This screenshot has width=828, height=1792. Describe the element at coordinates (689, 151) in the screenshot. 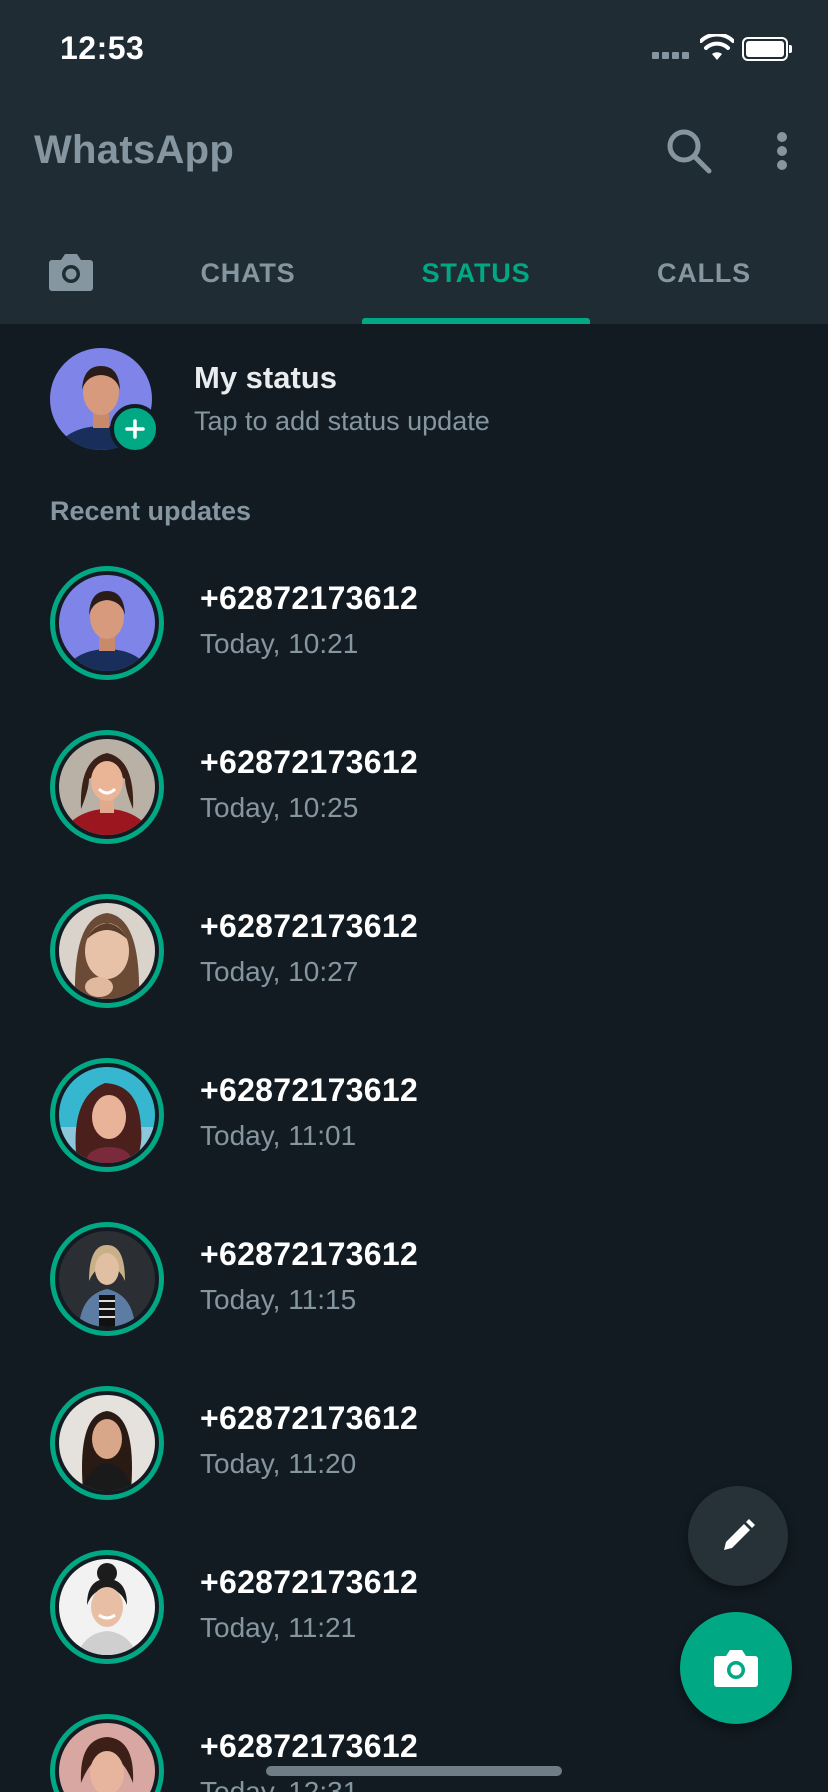

I see `search-icon` at that location.